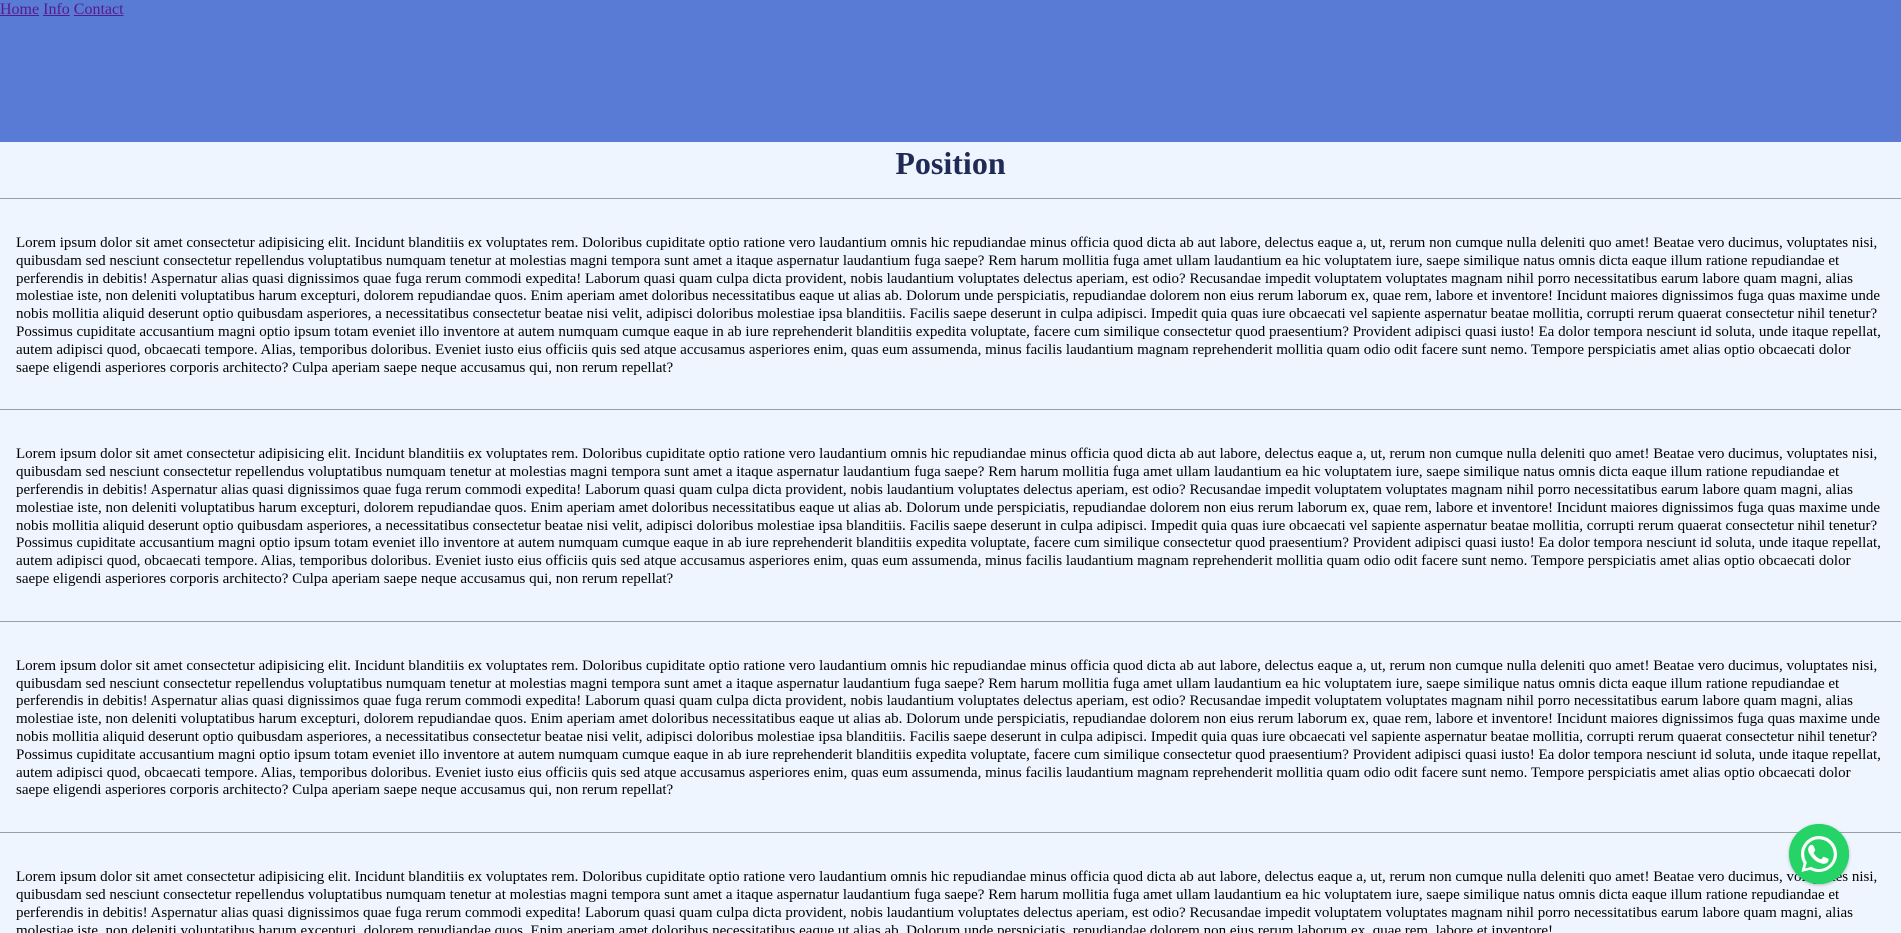 Image resolution: width=1901 pixels, height=933 pixels. Describe the element at coordinates (950, 163) in the screenshot. I see `page-title: Position` at that location.